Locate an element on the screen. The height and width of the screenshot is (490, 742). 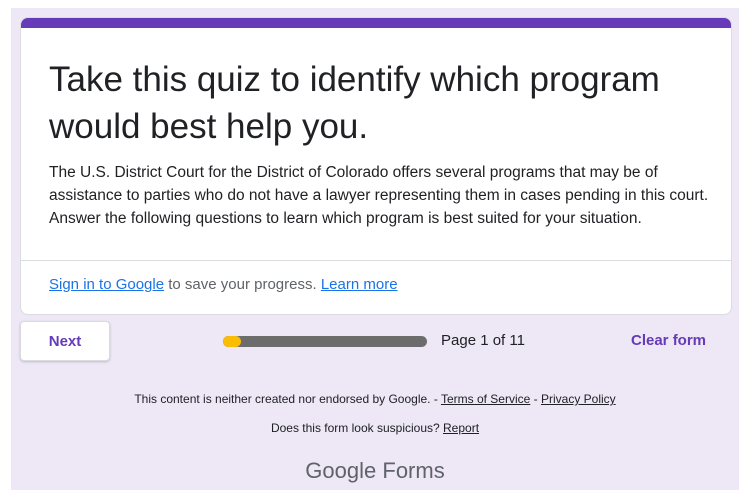
report-link: Report is located at coordinates (461, 428).